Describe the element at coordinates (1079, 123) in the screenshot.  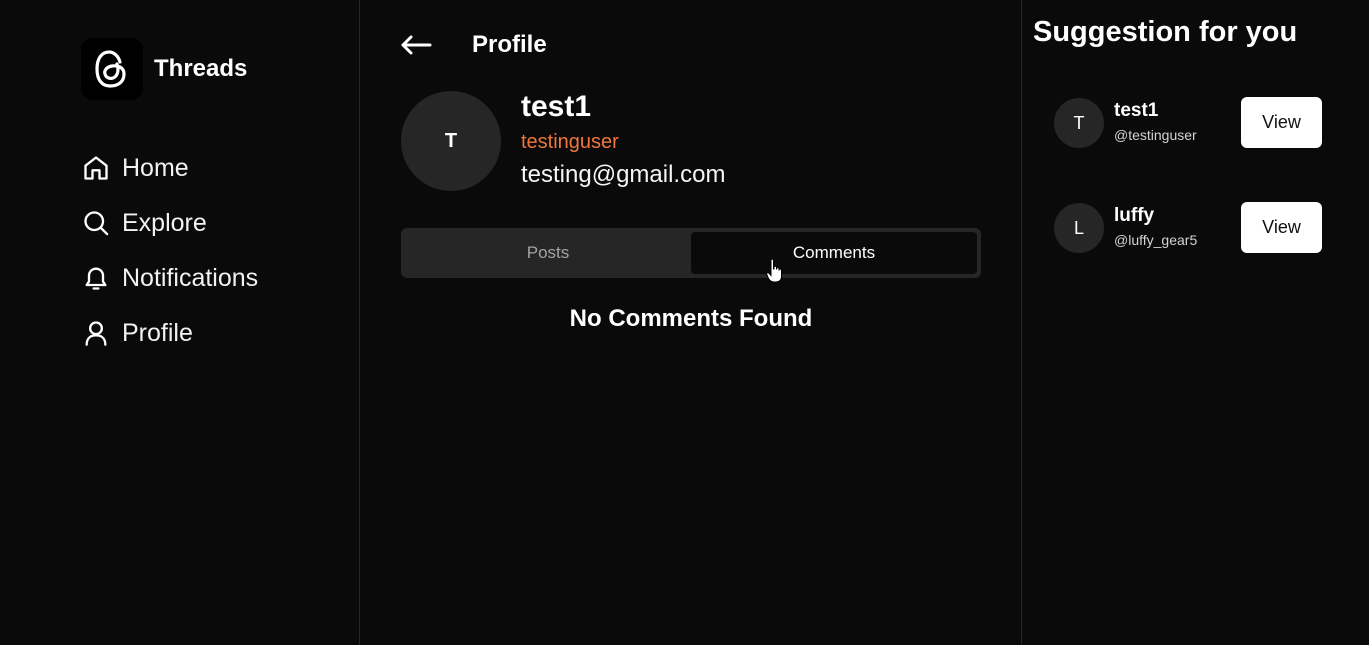
I see `avatar: T` at that location.